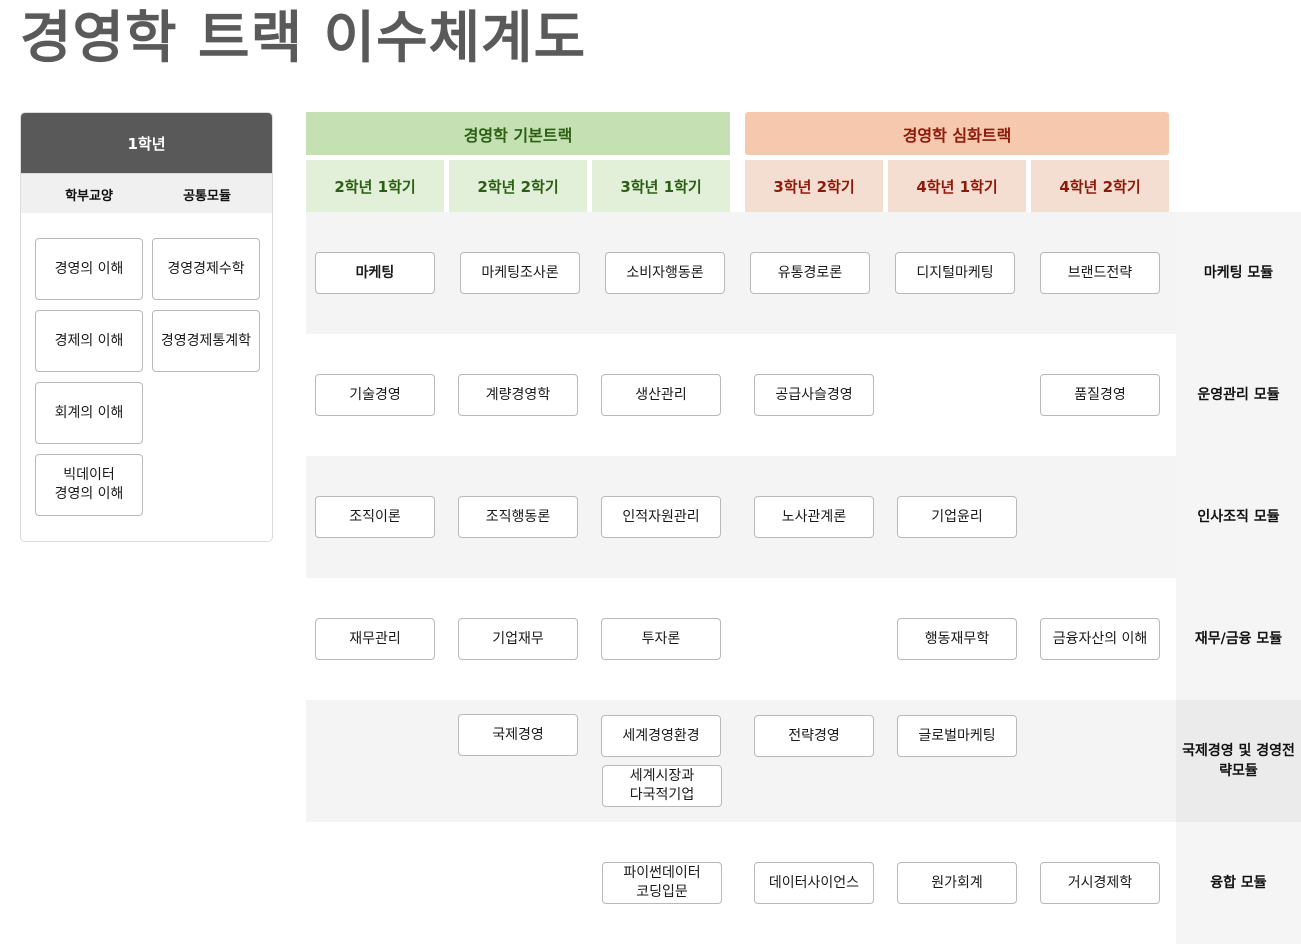 This screenshot has height=944, width=1301. I want to click on course-box: 국제경영, so click(518, 735).